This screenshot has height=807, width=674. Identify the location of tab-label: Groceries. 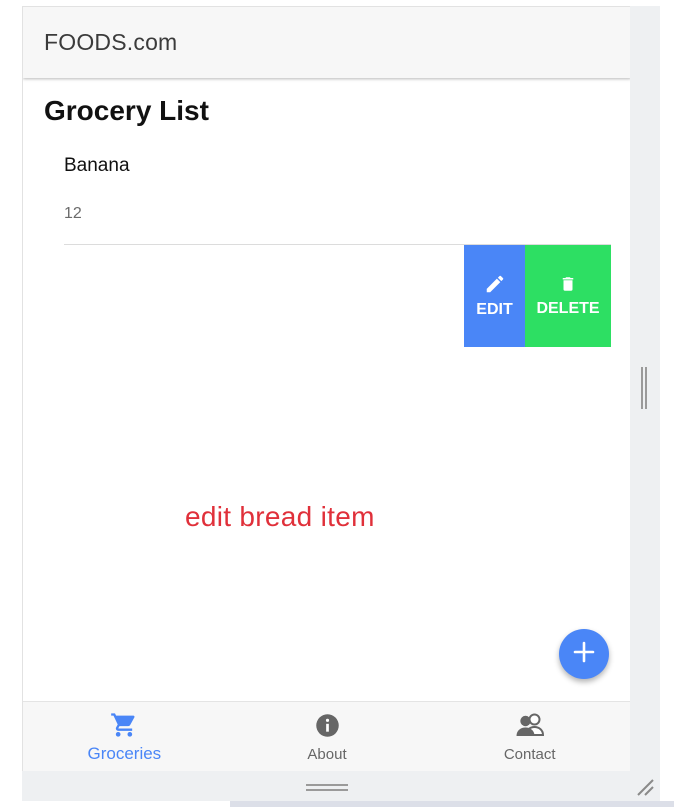
(124, 753).